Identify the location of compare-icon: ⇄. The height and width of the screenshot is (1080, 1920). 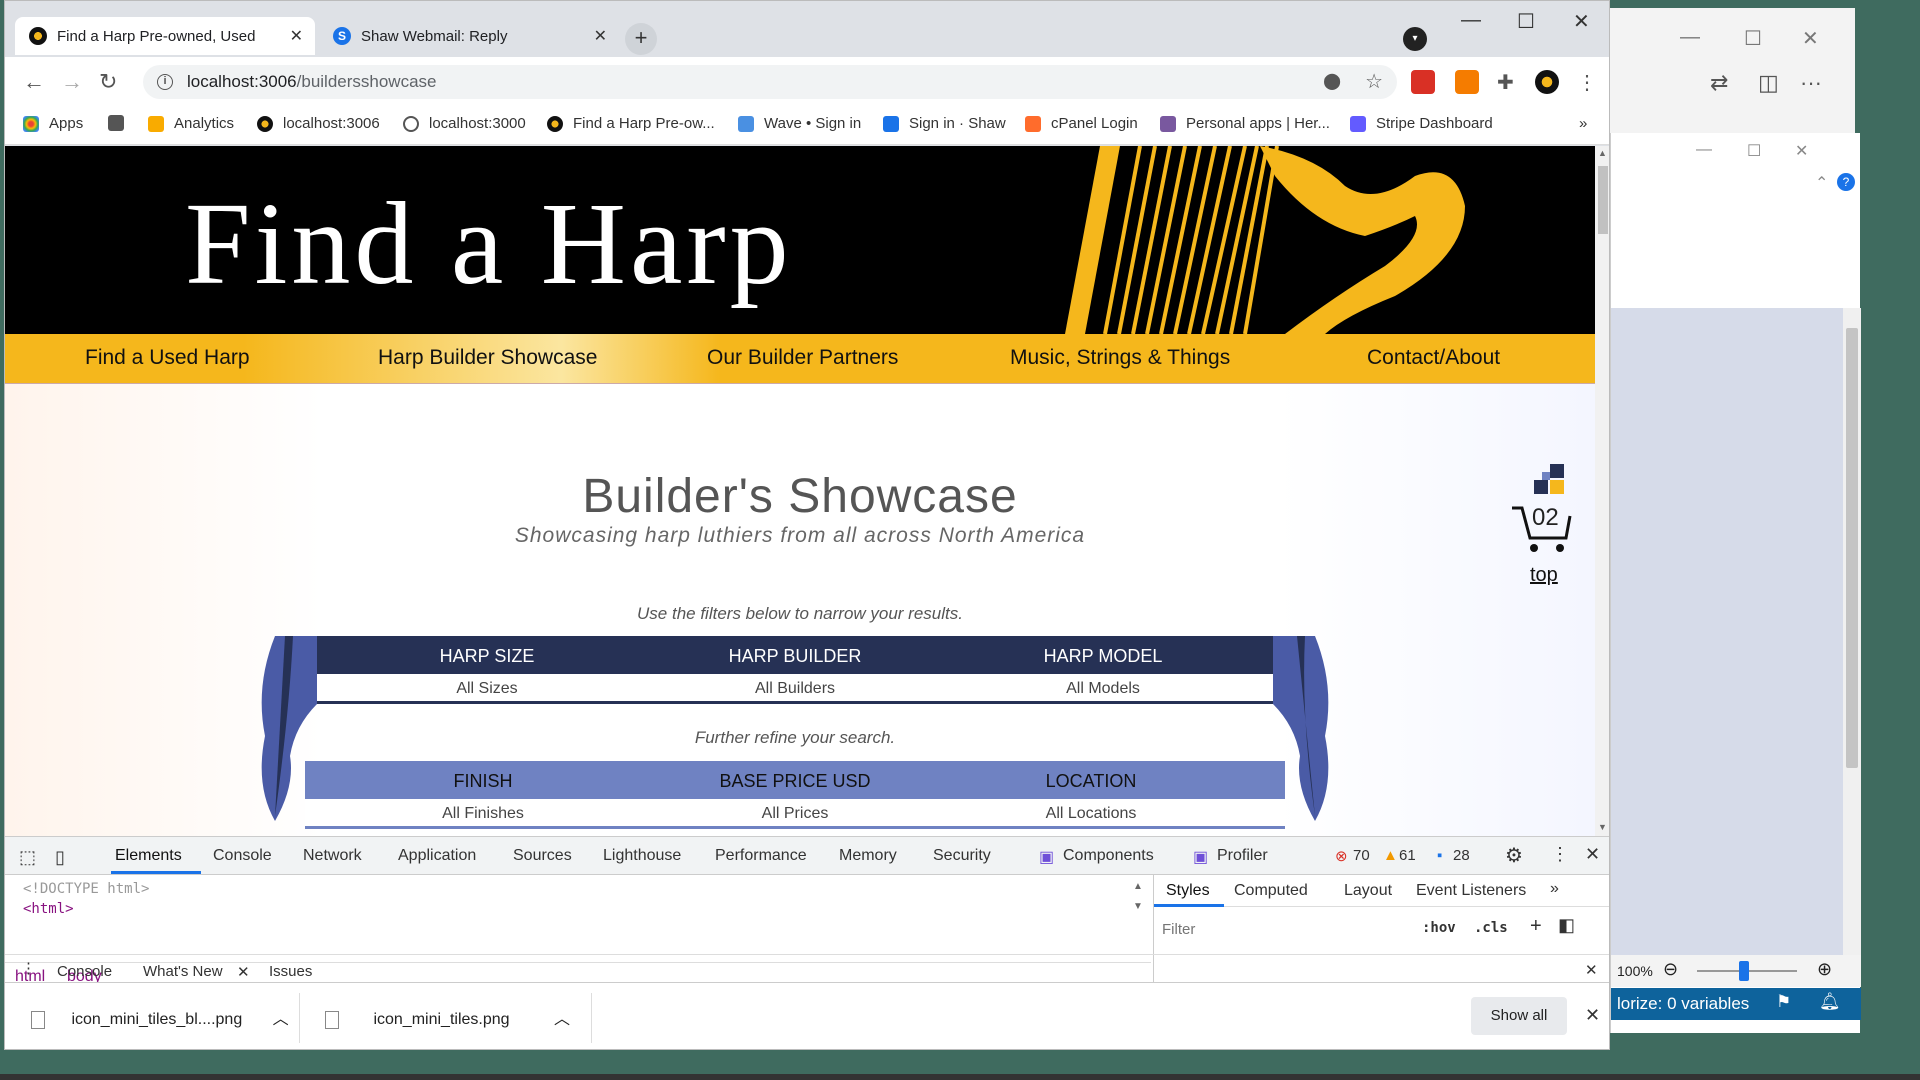
(1719, 83).